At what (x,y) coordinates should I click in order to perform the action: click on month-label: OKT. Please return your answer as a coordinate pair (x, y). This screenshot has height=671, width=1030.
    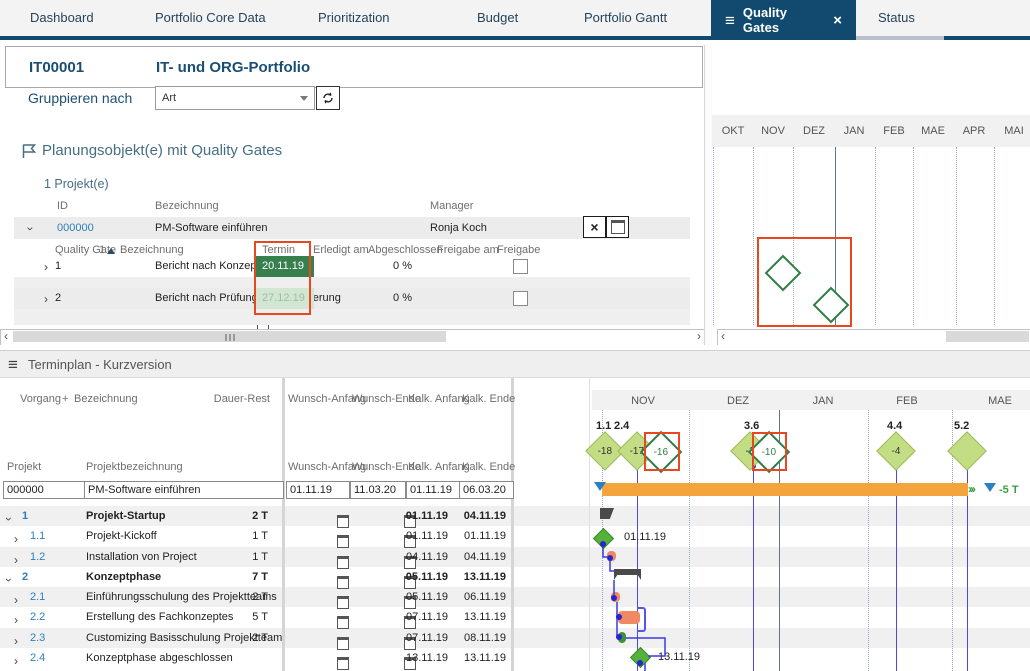
    Looking at the image, I should click on (733, 131).